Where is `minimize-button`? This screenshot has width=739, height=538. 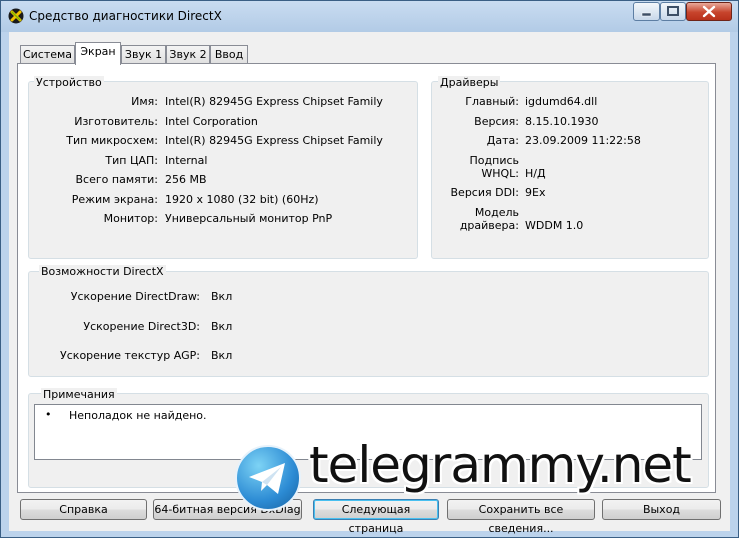 minimize-button is located at coordinates (646, 11).